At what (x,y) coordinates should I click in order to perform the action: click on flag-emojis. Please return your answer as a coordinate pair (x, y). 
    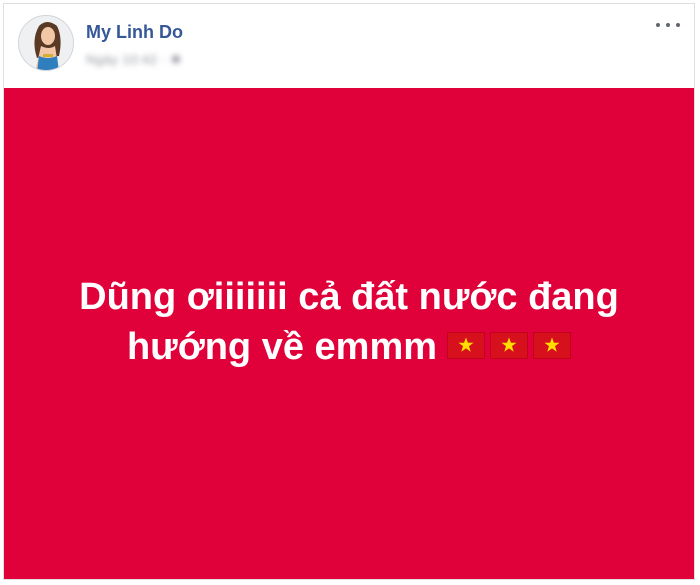
    Looking at the image, I should click on (509, 345).